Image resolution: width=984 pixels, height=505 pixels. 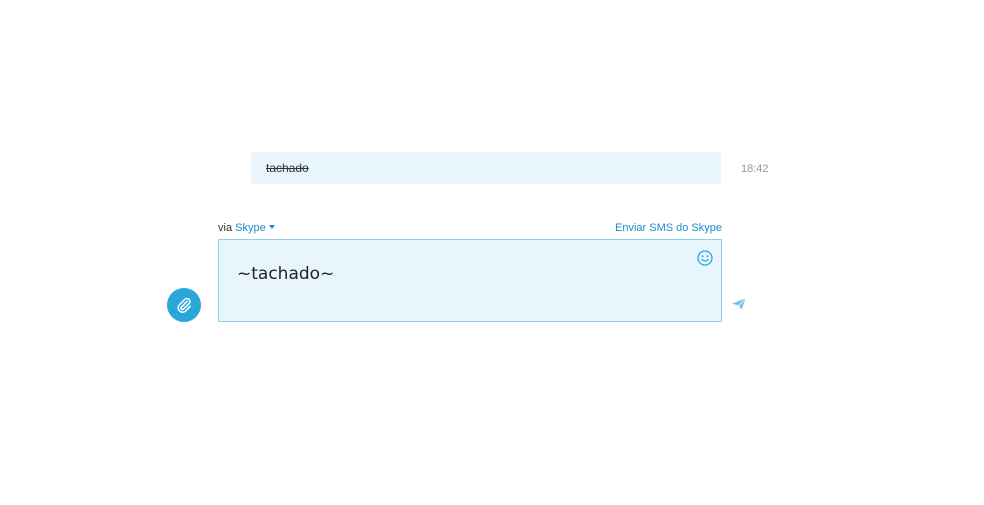 I want to click on via-service-dropdown: Skype, so click(x=255, y=228).